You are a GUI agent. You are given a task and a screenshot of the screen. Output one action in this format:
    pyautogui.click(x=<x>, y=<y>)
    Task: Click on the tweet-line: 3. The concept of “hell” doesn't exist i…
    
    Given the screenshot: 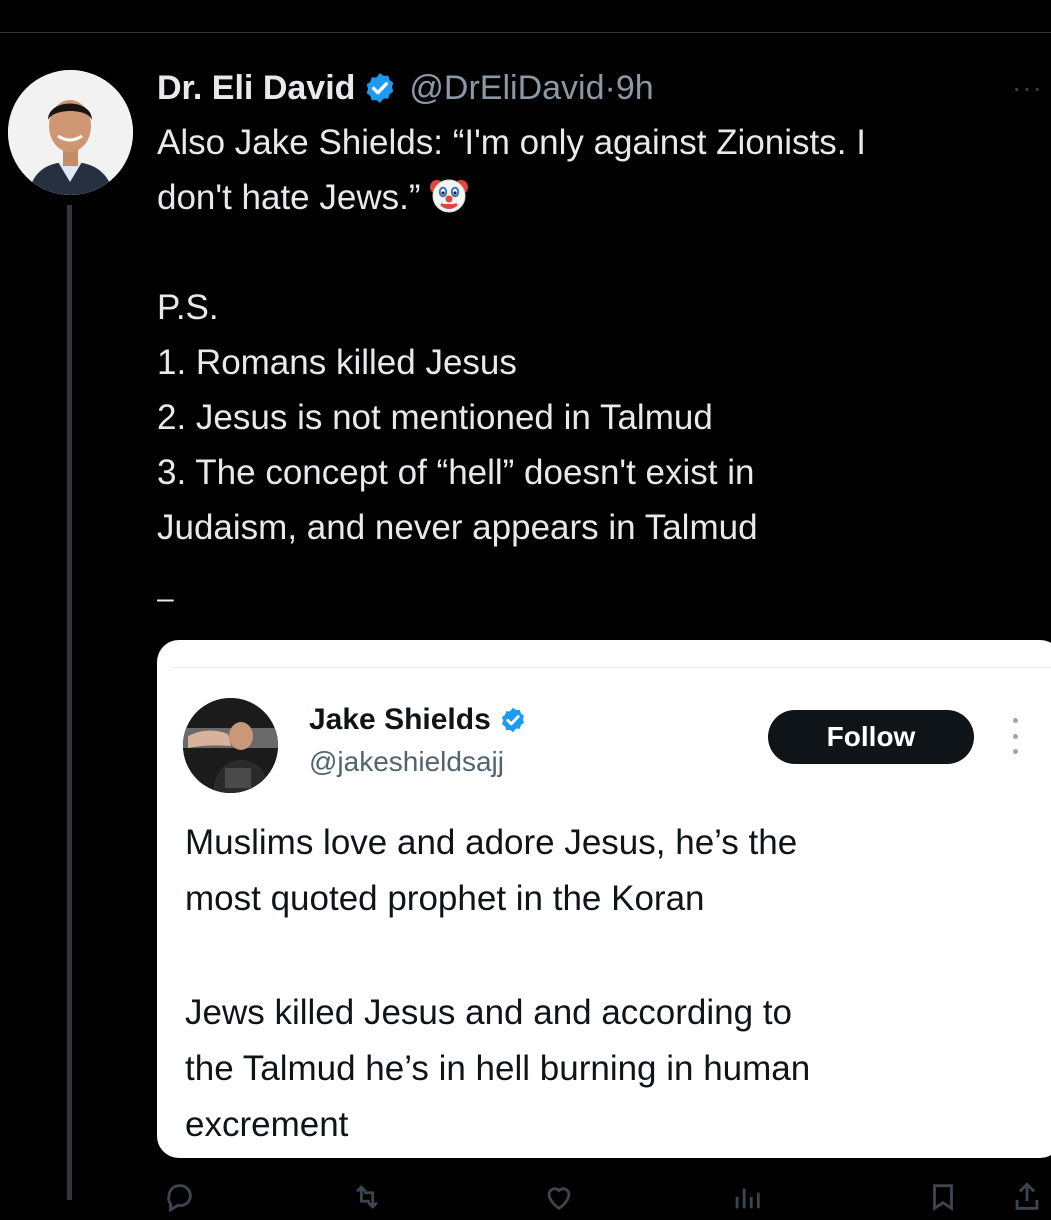 What is the action you would take?
    pyautogui.click(x=456, y=472)
    